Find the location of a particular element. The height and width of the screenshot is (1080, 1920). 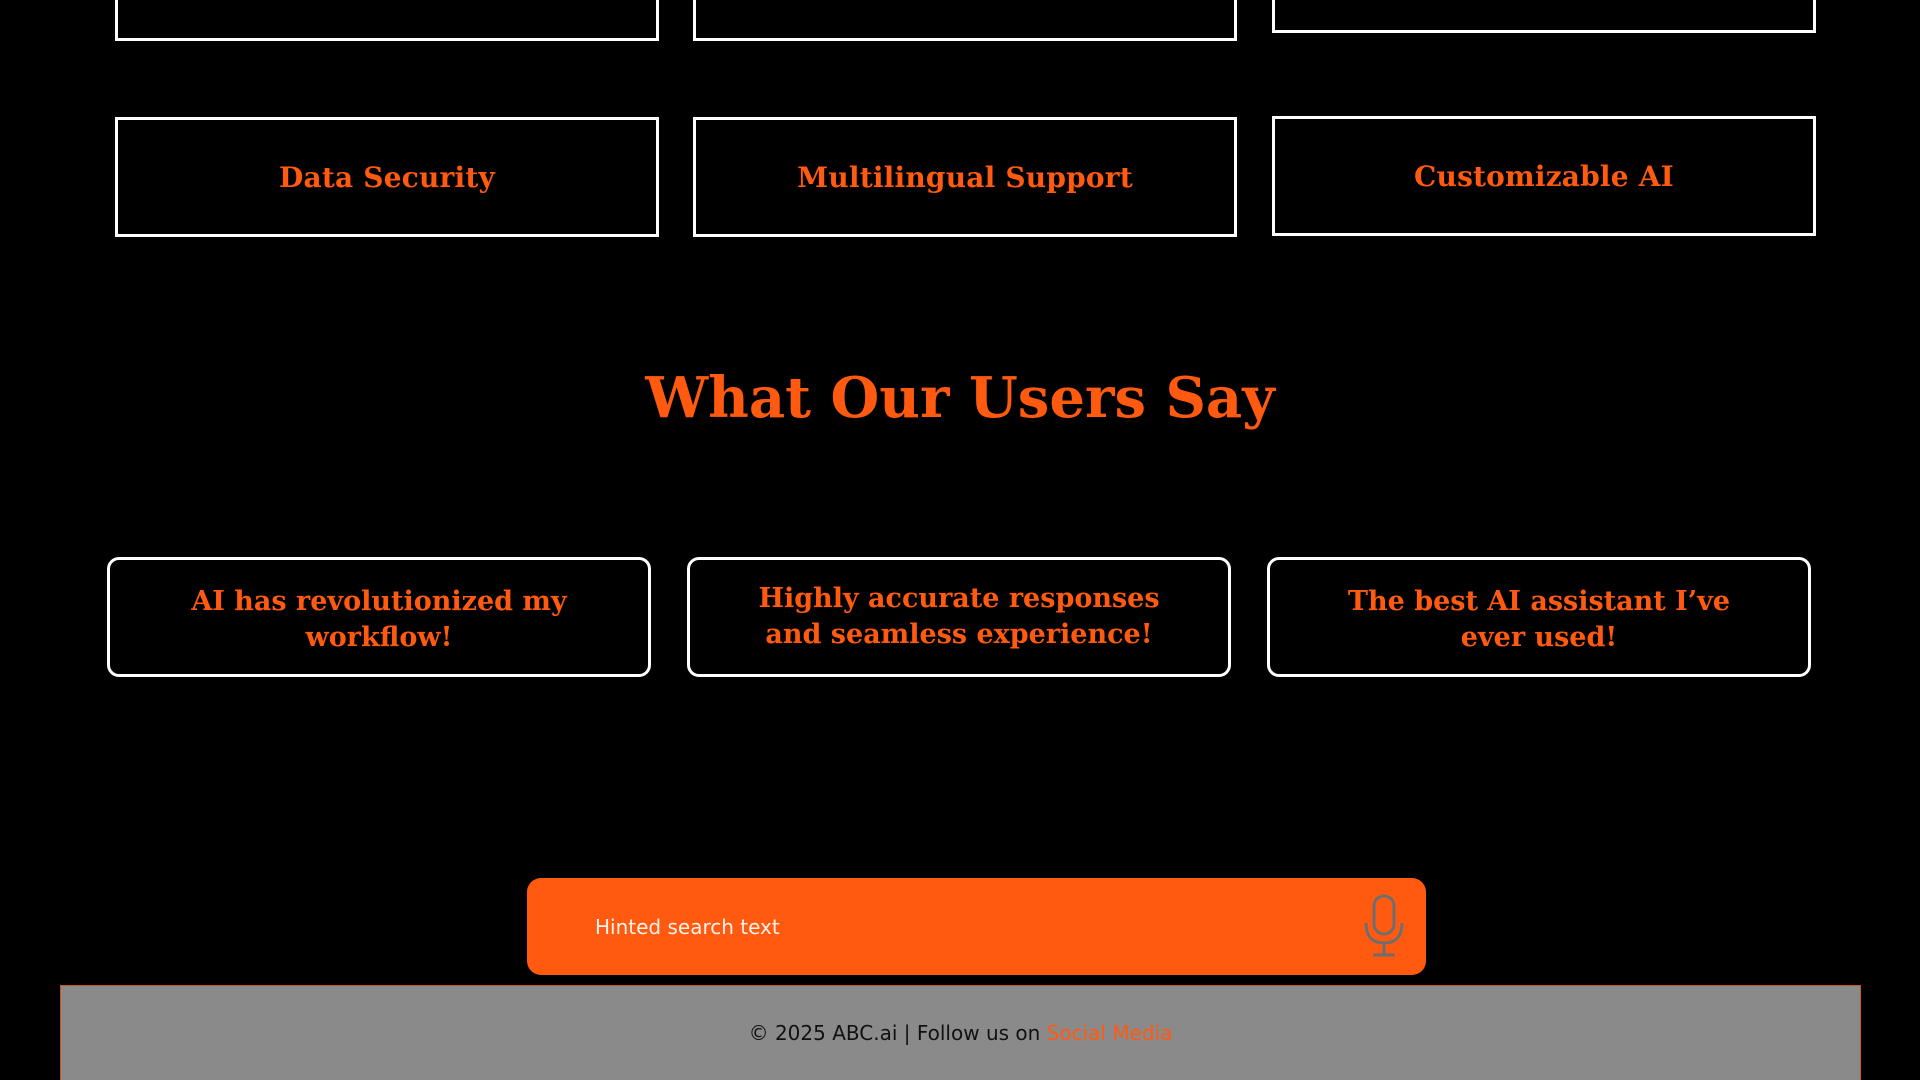

testimonial-card-1: AI has revolutionized my workflow! is located at coordinates (379, 617).